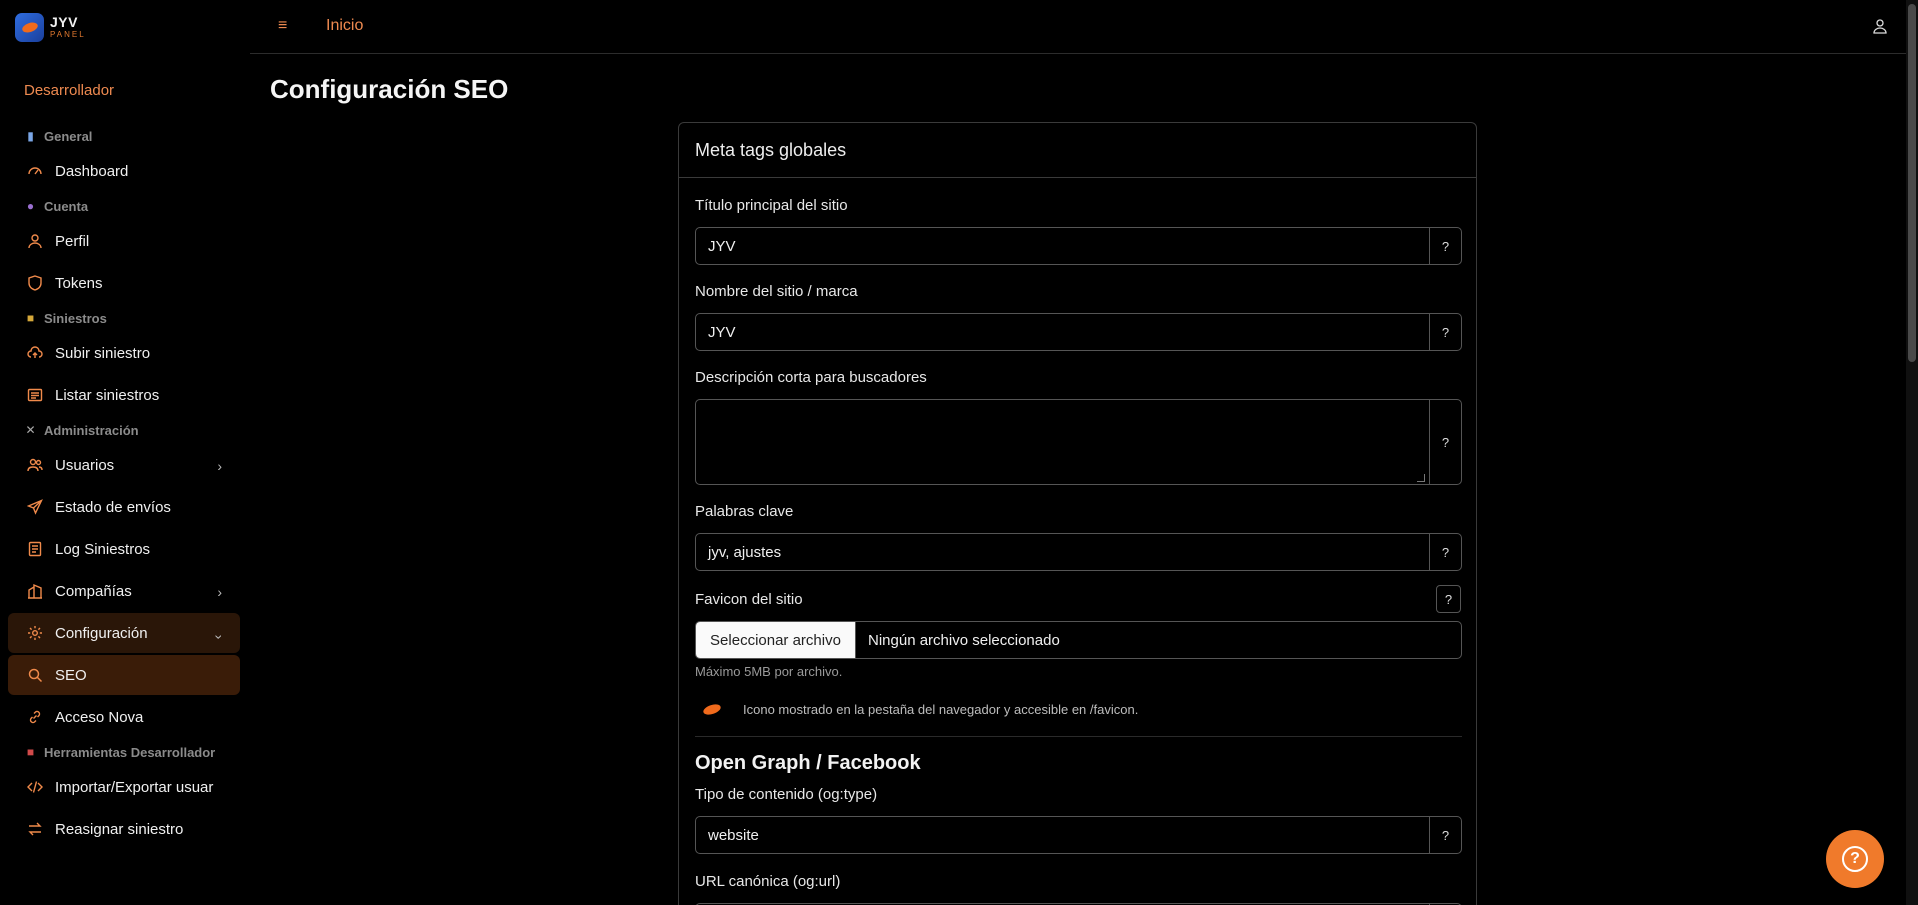 Image resolution: width=1918 pixels, height=905 pixels. Describe the element at coordinates (64, 22) in the screenshot. I see `brand-name: JYV` at that location.